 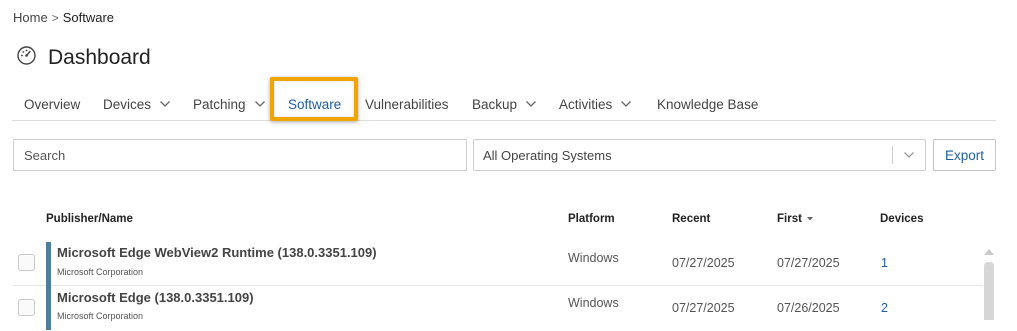 I want to click on breadcrumb-current: Software, so click(x=88, y=17).